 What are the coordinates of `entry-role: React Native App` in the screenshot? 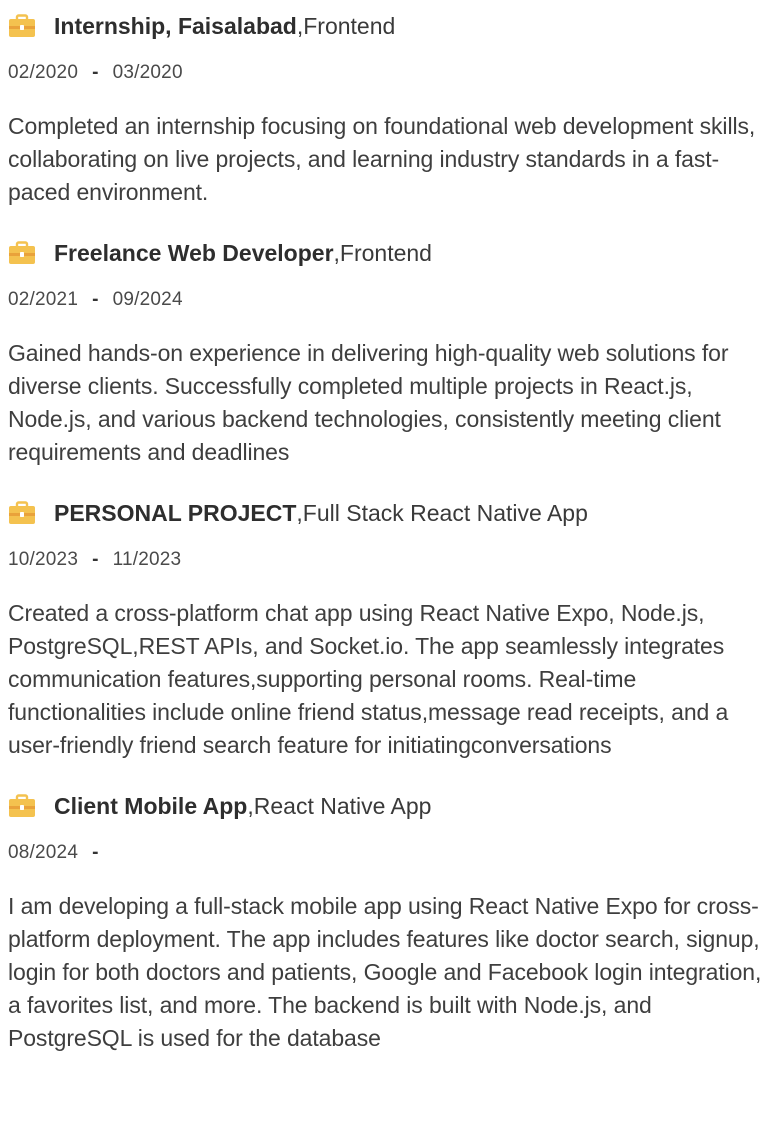 It's located at (342, 805).